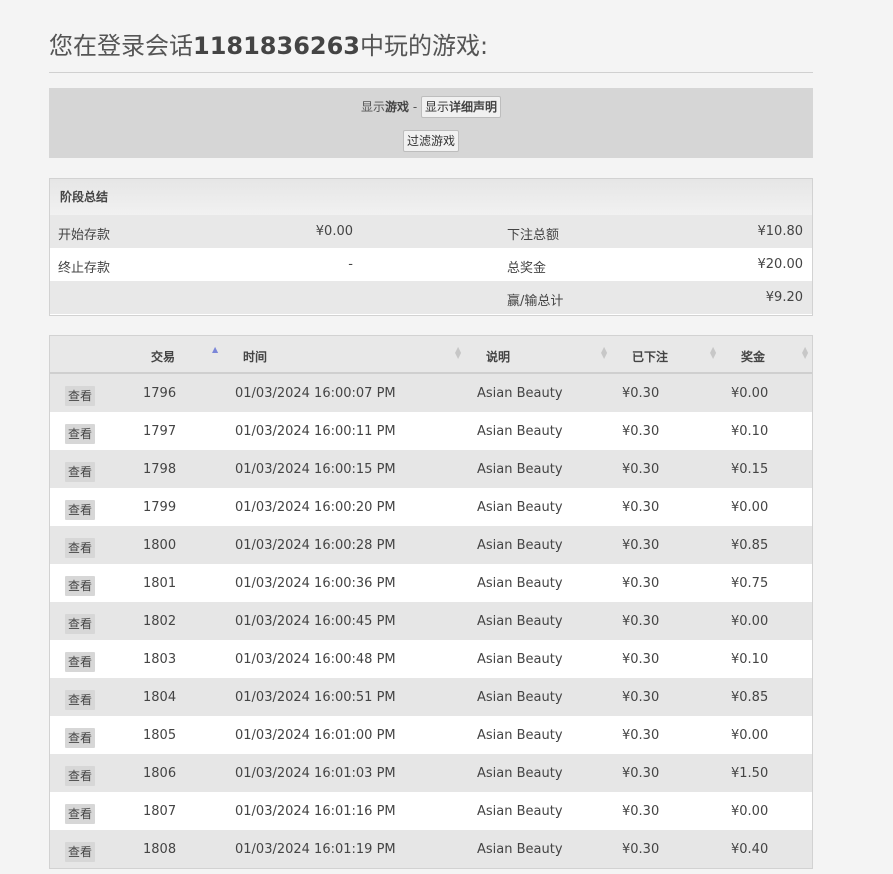  Describe the element at coordinates (121, 46) in the screenshot. I see `title-prefix: 您在登录会话` at that location.